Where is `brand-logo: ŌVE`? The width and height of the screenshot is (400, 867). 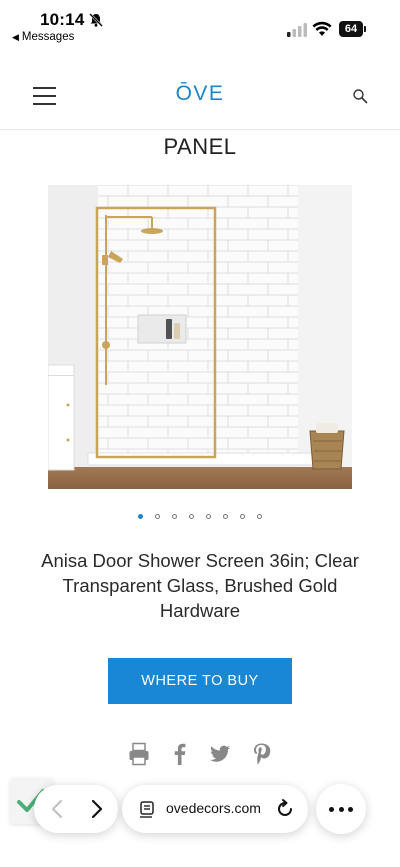 brand-logo: ŌVE is located at coordinates (200, 94).